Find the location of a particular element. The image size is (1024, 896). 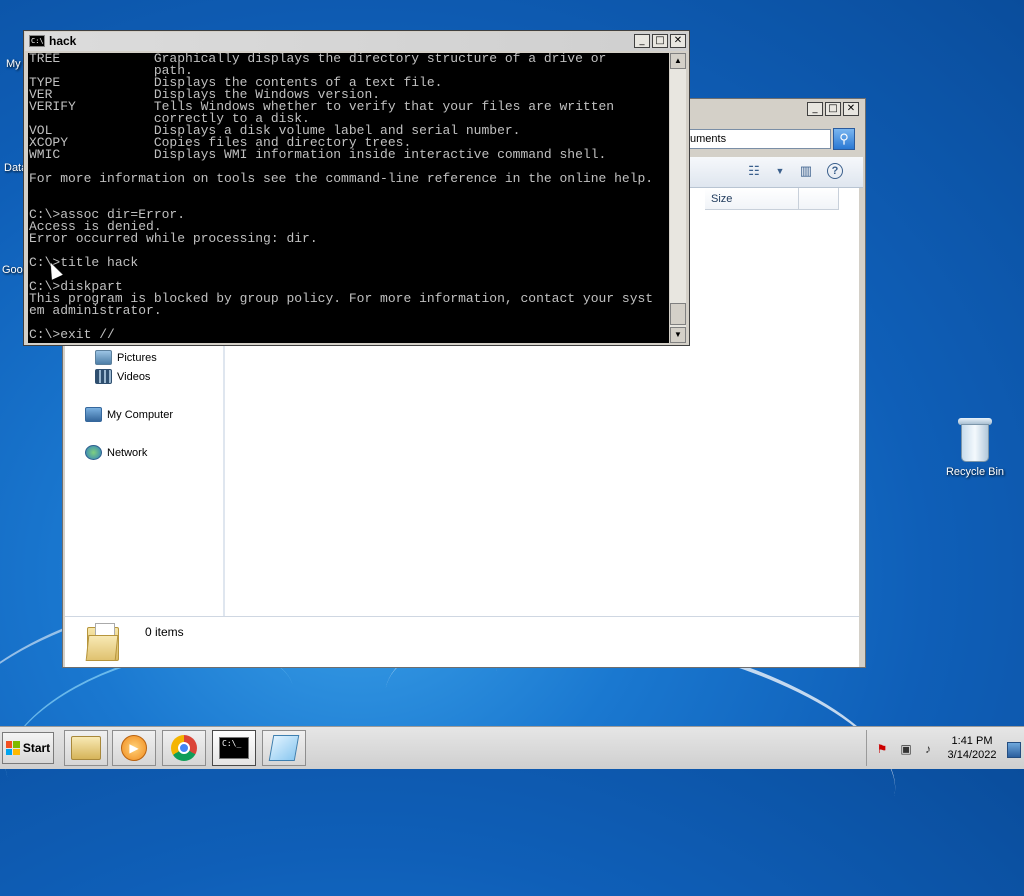

scroll-up-icon: ▲ is located at coordinates (678, 61).